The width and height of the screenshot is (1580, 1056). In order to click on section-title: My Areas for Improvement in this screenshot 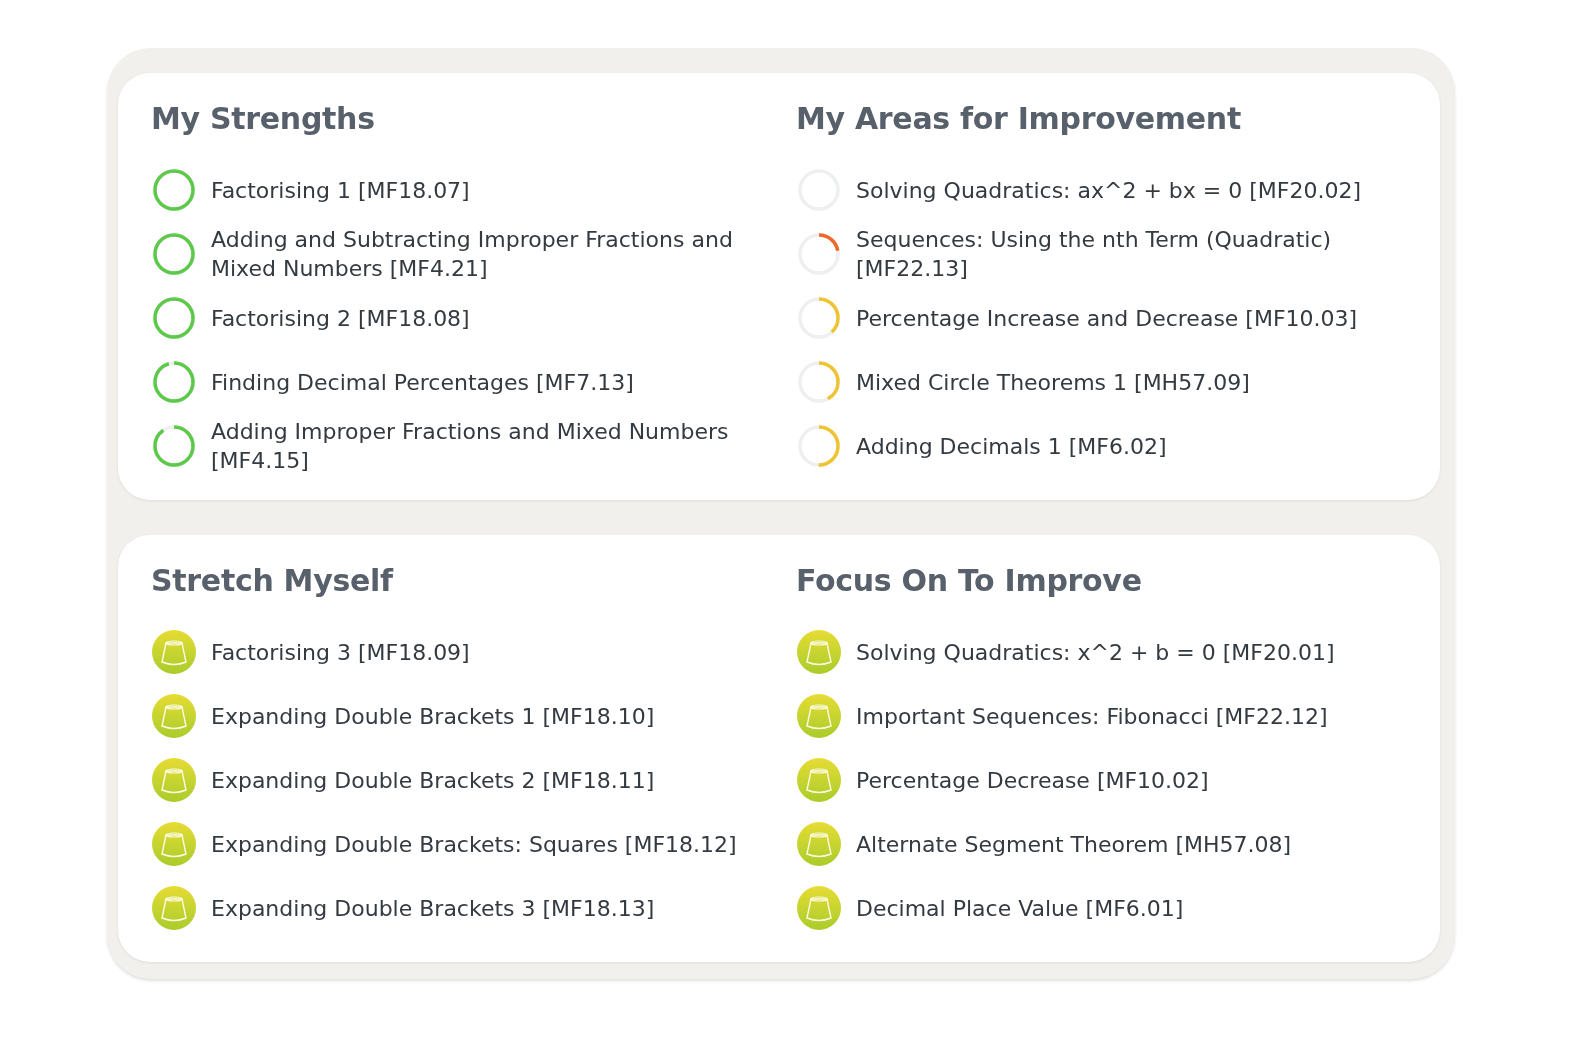, I will do `click(1019, 118)`.